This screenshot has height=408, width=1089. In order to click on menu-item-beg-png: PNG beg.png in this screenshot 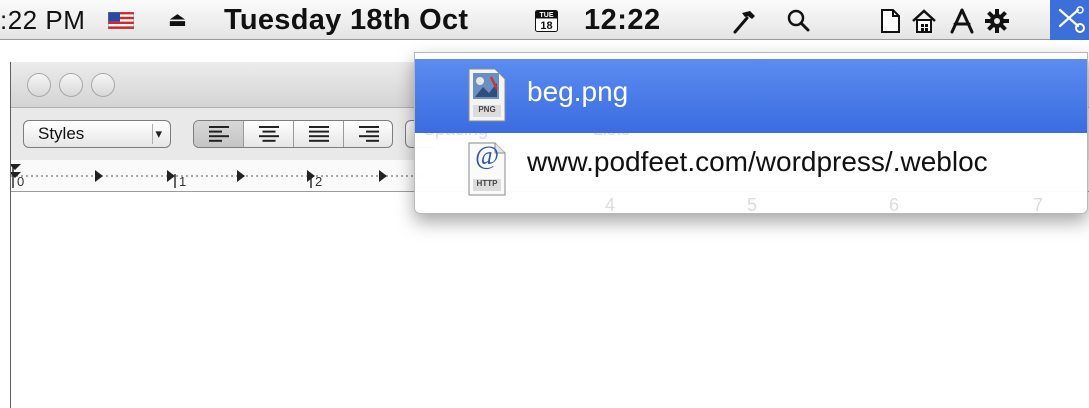, I will do `click(751, 96)`.